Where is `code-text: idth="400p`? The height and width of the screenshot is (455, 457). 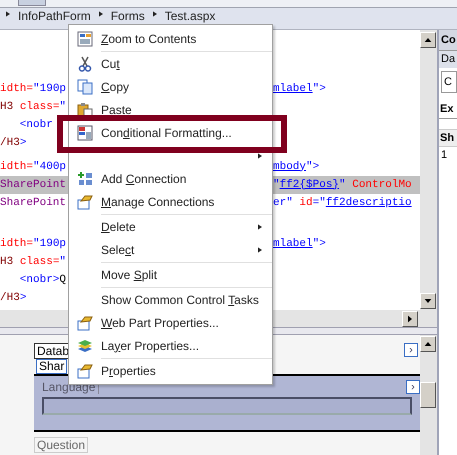 code-text: idth="400p is located at coordinates (34, 167).